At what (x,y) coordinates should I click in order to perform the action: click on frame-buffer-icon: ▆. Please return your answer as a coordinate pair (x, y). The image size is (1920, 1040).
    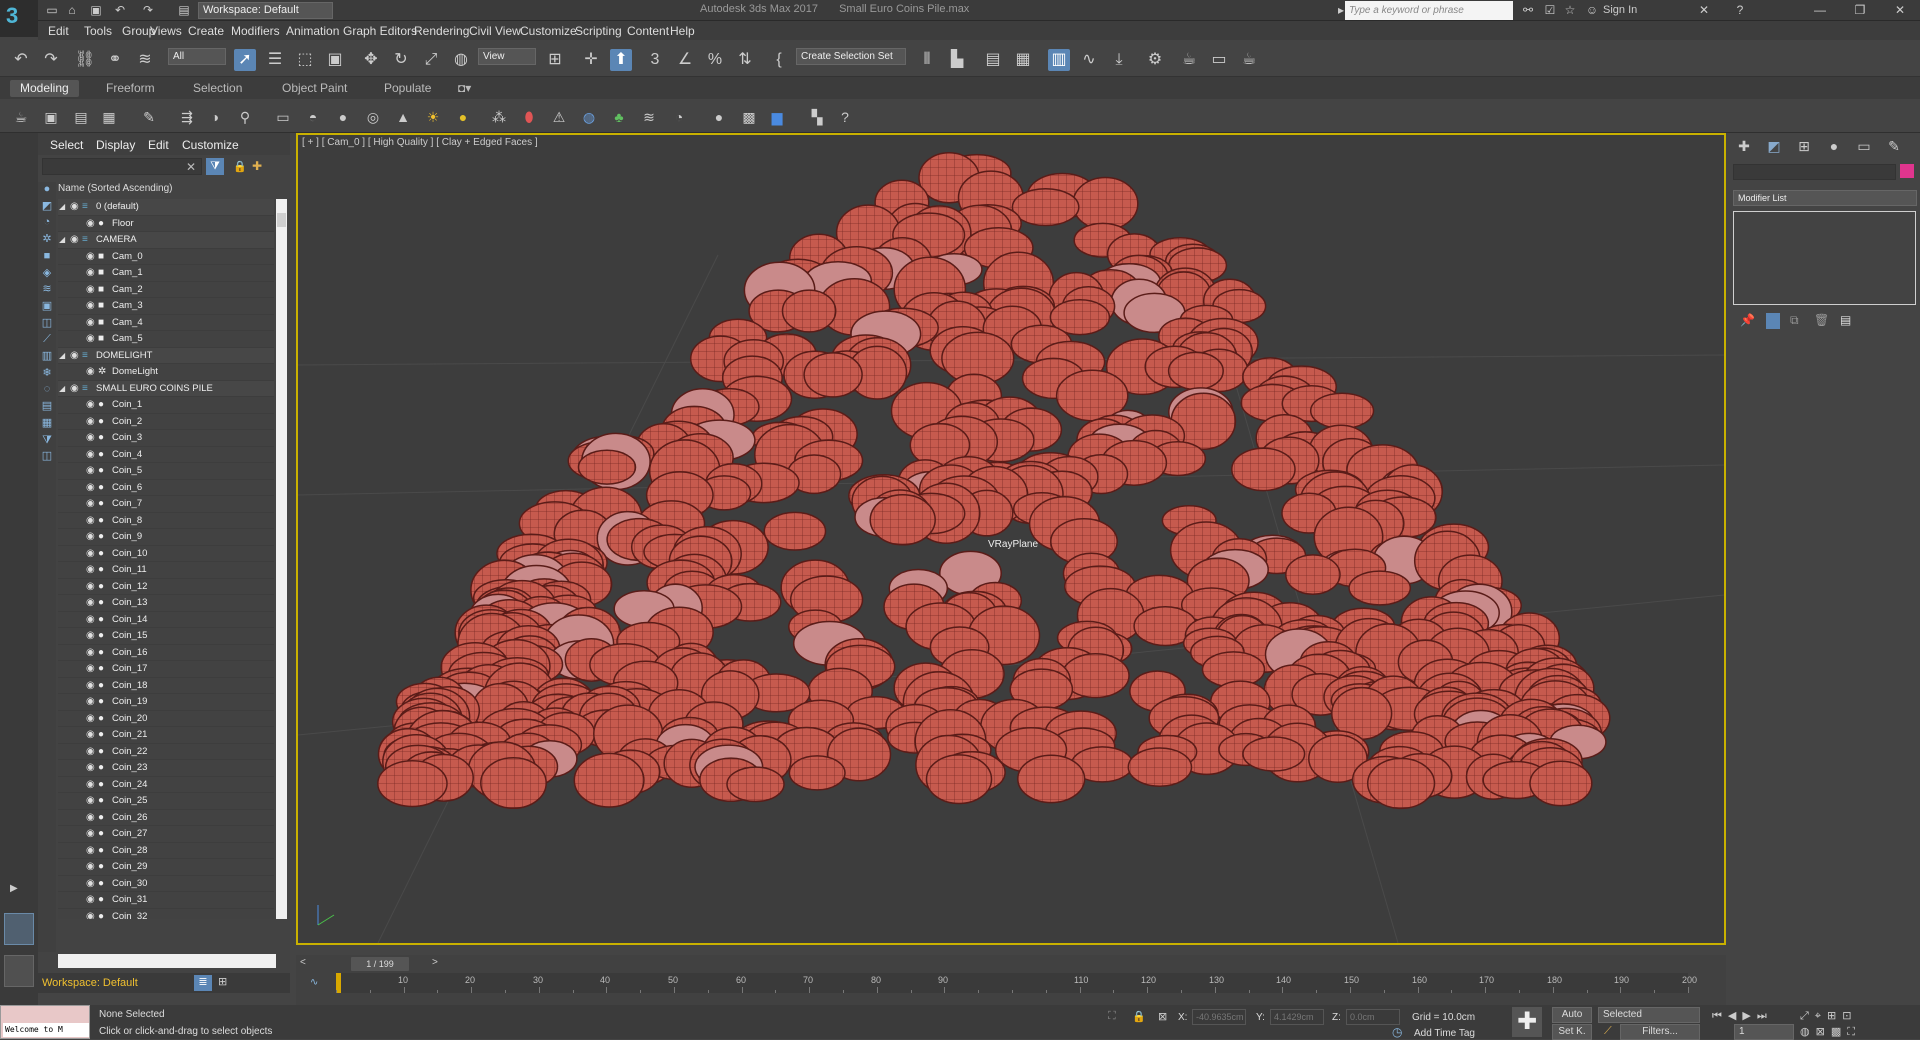
    Looking at the image, I should click on (777, 117).